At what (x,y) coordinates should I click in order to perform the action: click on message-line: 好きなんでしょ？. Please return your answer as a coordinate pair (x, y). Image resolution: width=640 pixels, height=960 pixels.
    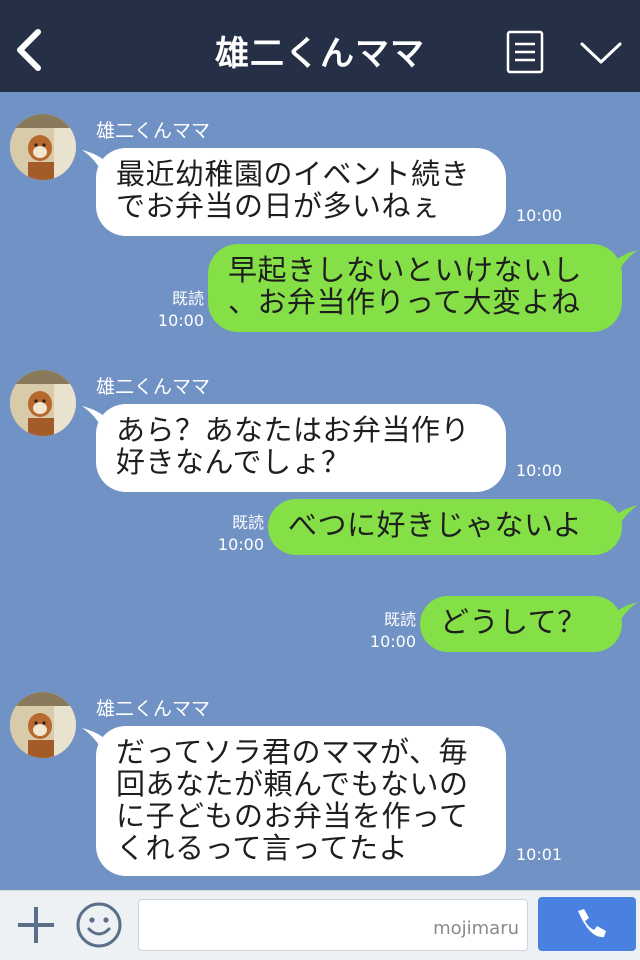
    Looking at the image, I should click on (233, 462).